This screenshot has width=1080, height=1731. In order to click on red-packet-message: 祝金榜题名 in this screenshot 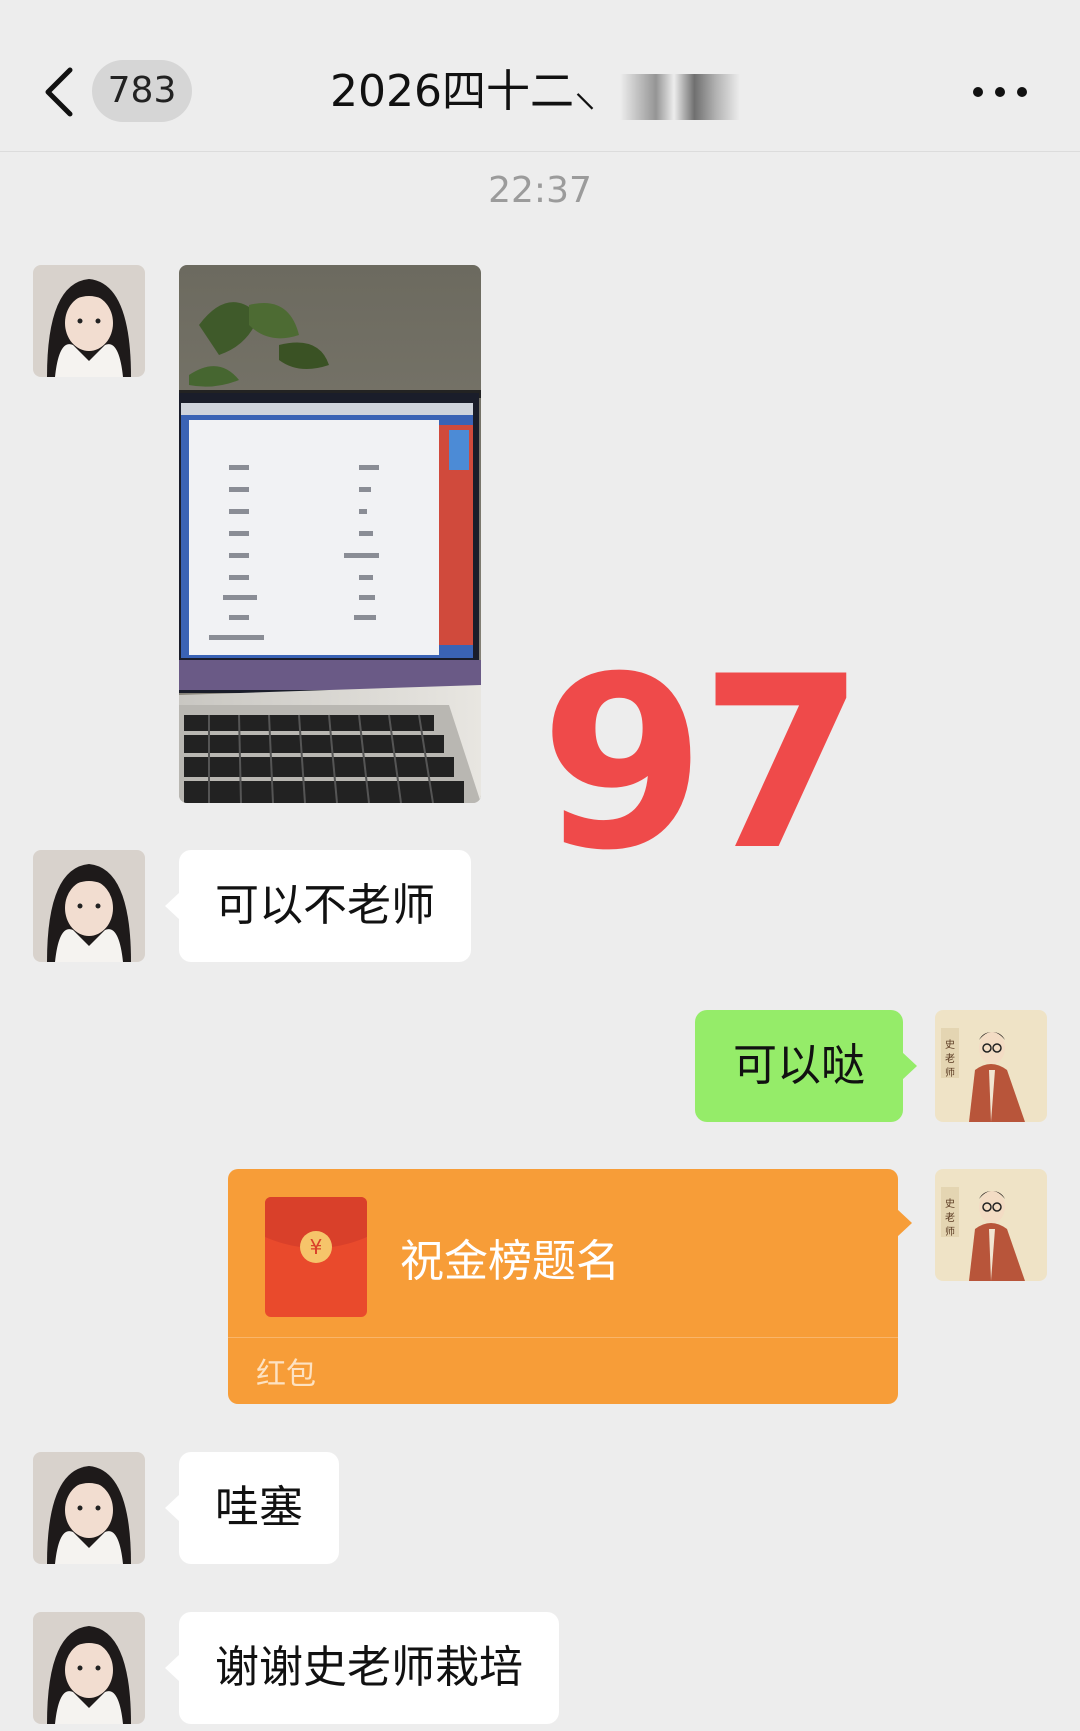, I will do `click(510, 1261)`.